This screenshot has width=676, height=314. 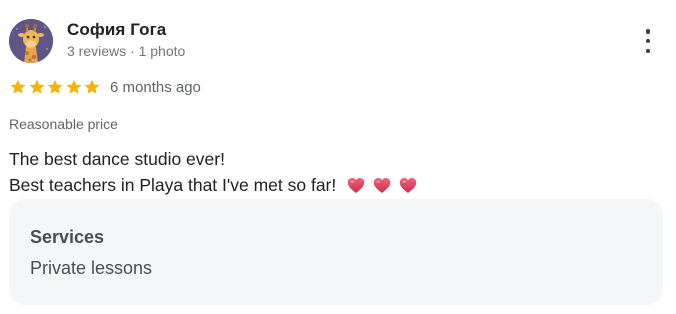 I want to click on giraffe-avatar-icon, so click(x=31, y=41).